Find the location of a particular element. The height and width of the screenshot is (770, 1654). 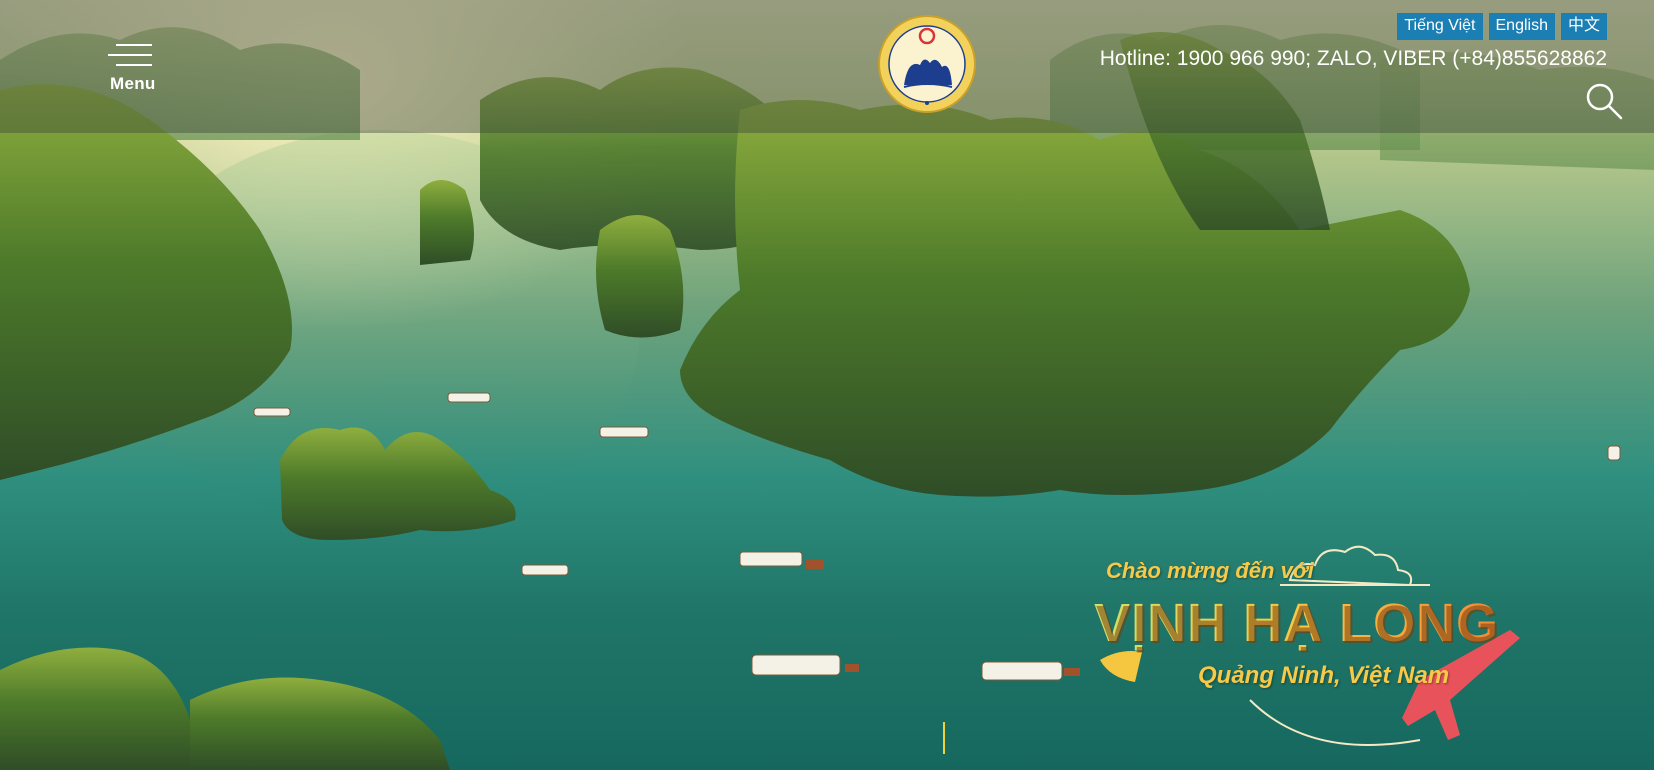

welcome-title: VỊNH HẠ LONG is located at coordinates (1297, 623).